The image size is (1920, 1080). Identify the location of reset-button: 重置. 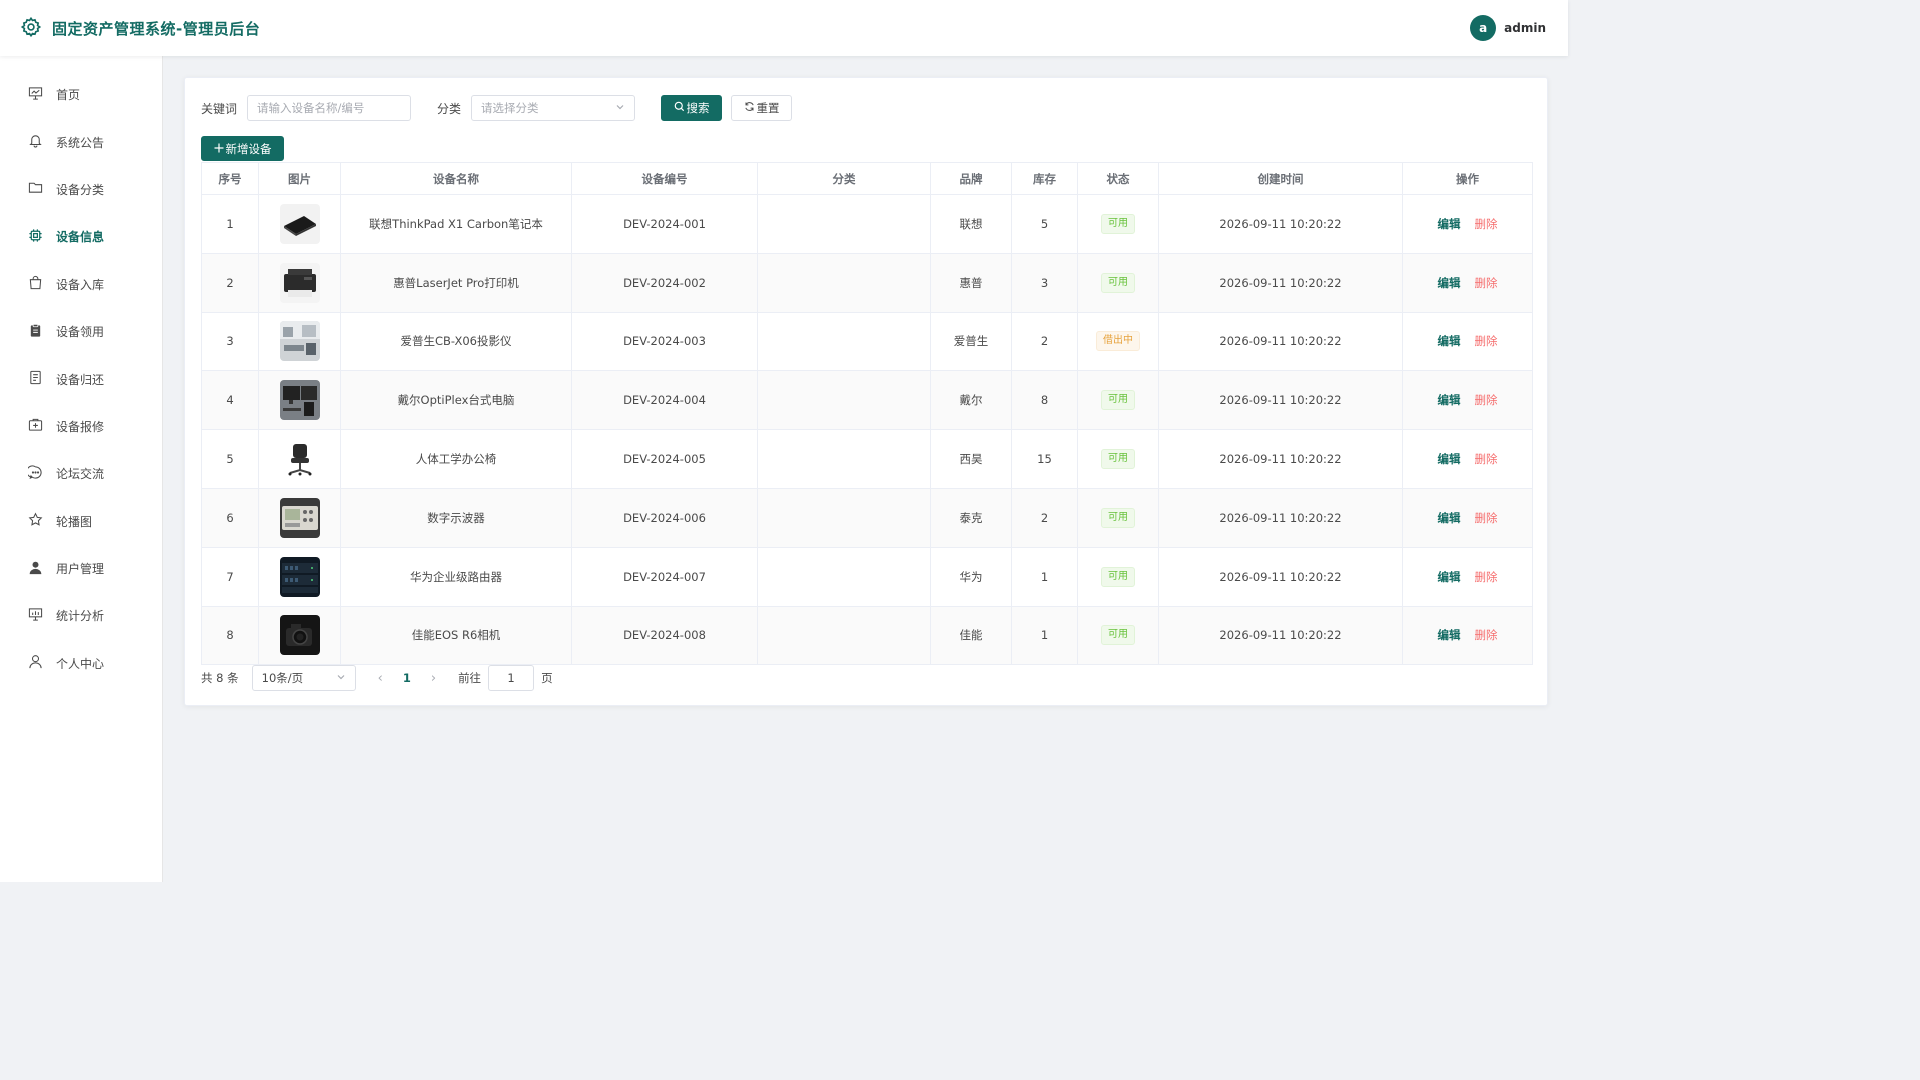
(762, 108).